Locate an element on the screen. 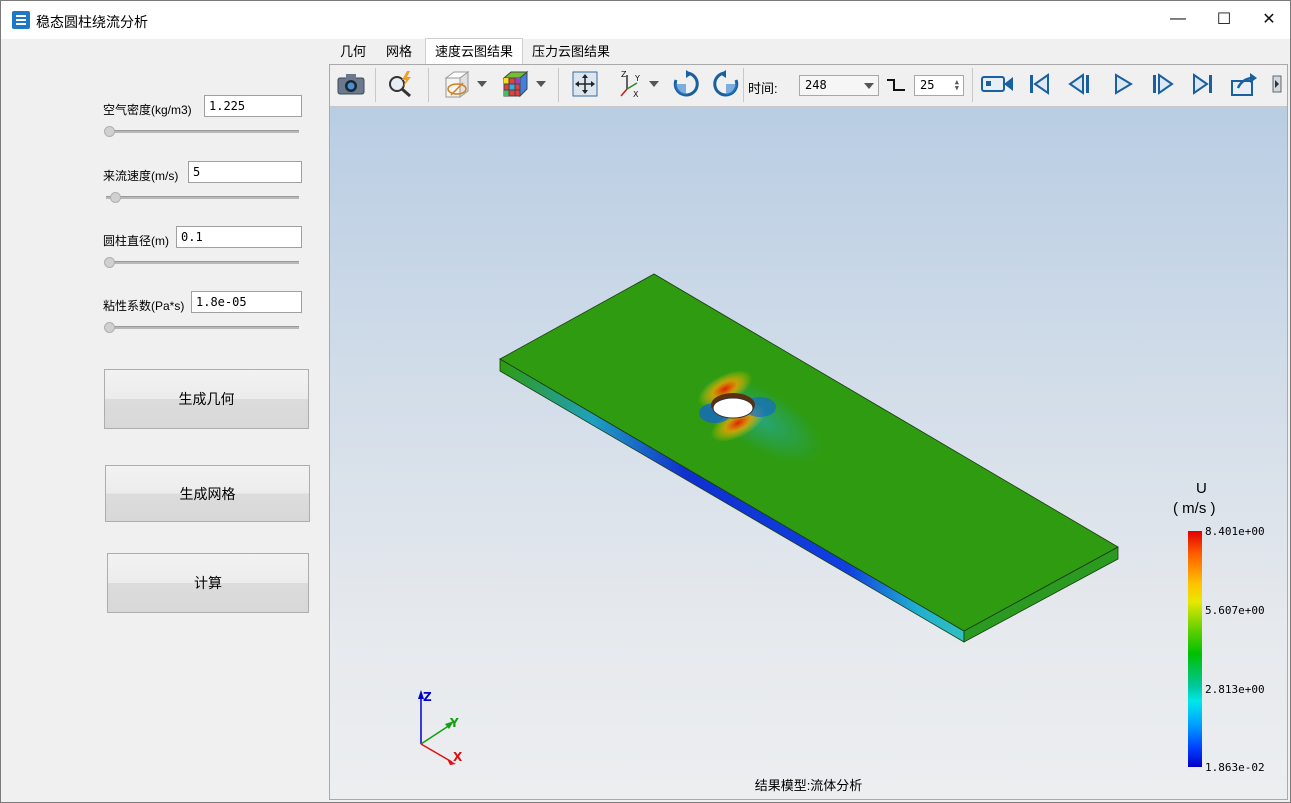  generate-mesh-button: 生成网格 is located at coordinates (207, 493).